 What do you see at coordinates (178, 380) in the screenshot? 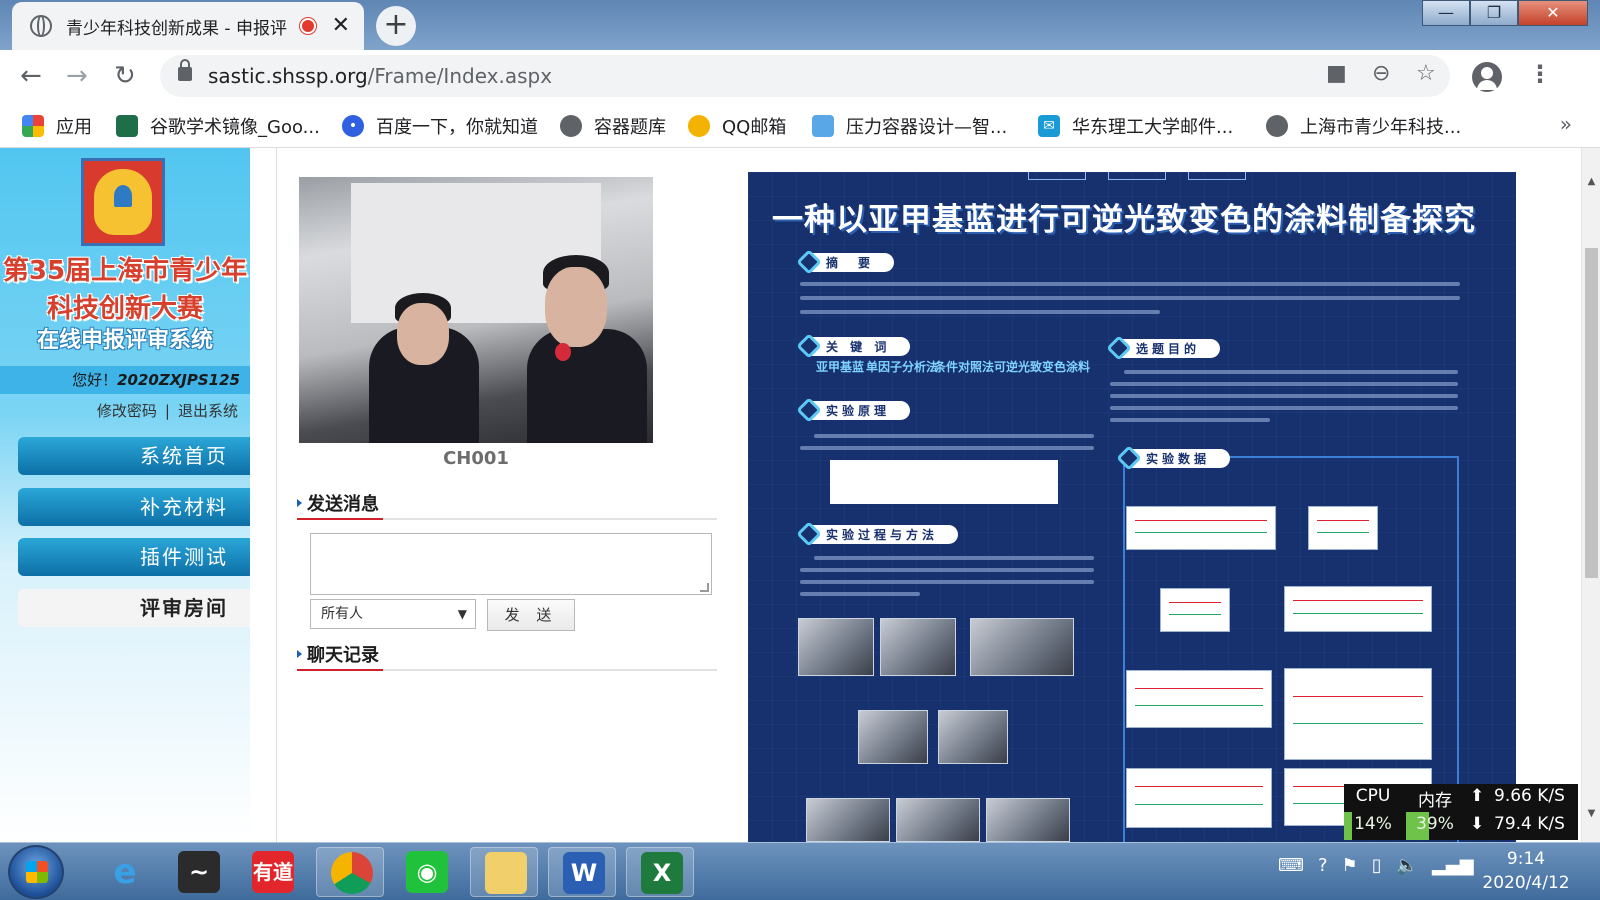
I see `user-id: 2020ZXJPS125` at bounding box center [178, 380].